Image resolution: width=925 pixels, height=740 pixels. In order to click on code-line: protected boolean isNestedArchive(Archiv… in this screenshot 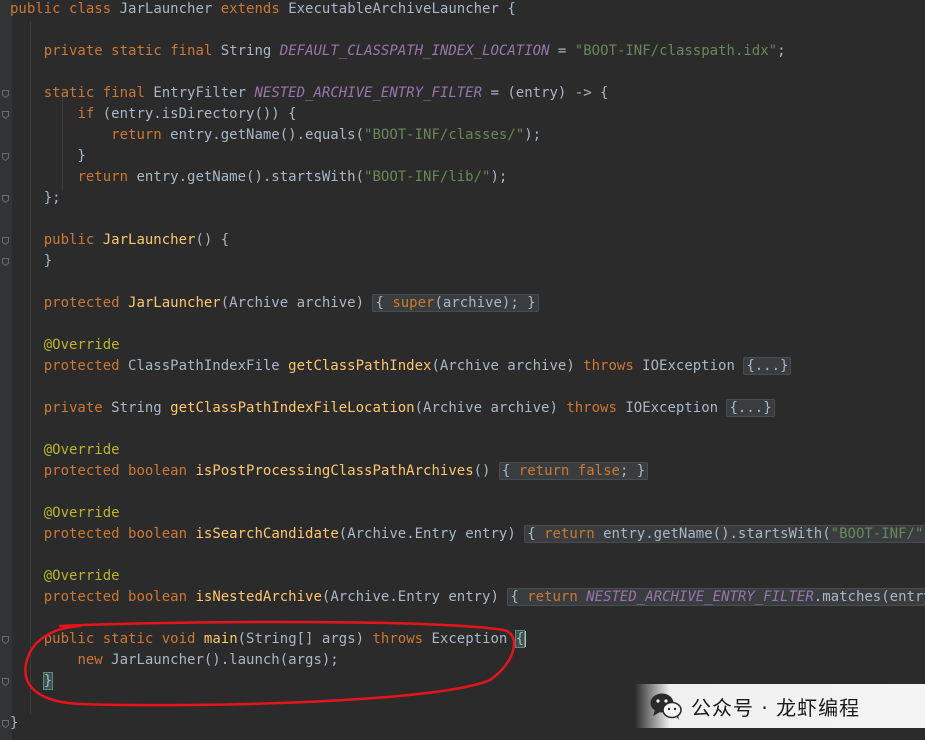, I will do `click(467, 597)`.